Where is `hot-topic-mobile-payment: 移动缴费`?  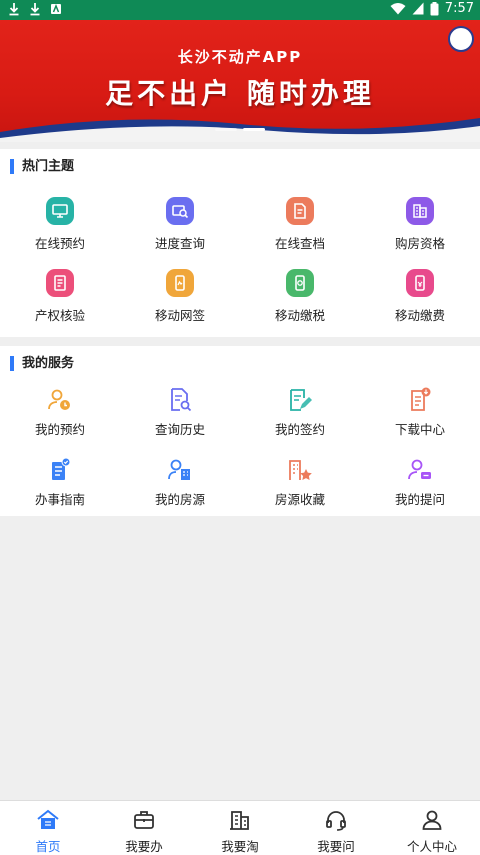
hot-topic-mobile-payment: 移动缴费 is located at coordinates (420, 296).